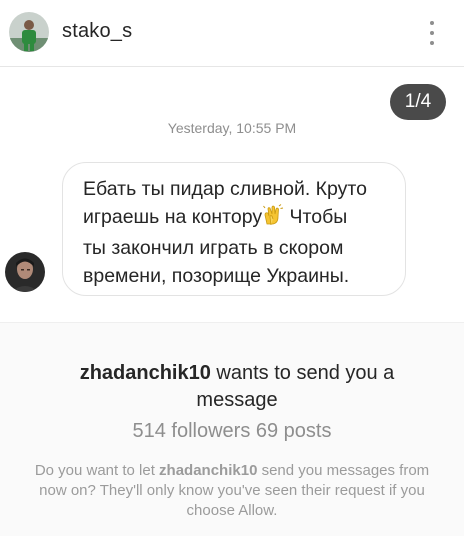 Image resolution: width=464 pixels, height=536 pixels. What do you see at coordinates (432, 33) in the screenshot?
I see `more-vertical-icon` at bounding box center [432, 33].